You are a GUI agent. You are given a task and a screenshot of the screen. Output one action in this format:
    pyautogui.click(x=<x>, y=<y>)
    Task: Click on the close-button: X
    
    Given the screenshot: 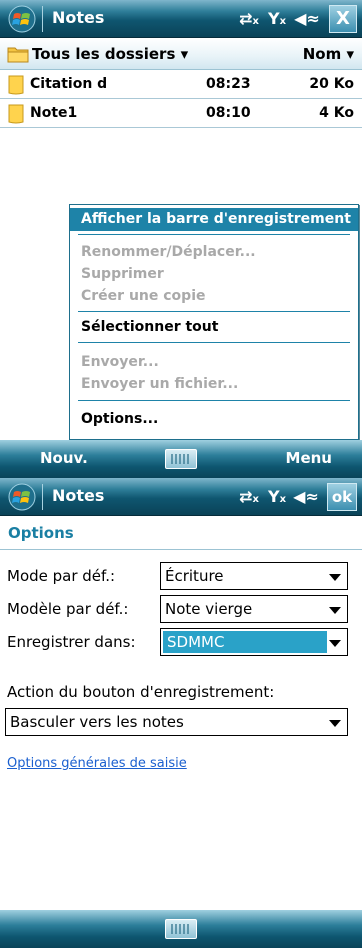 What is the action you would take?
    pyautogui.click(x=343, y=19)
    